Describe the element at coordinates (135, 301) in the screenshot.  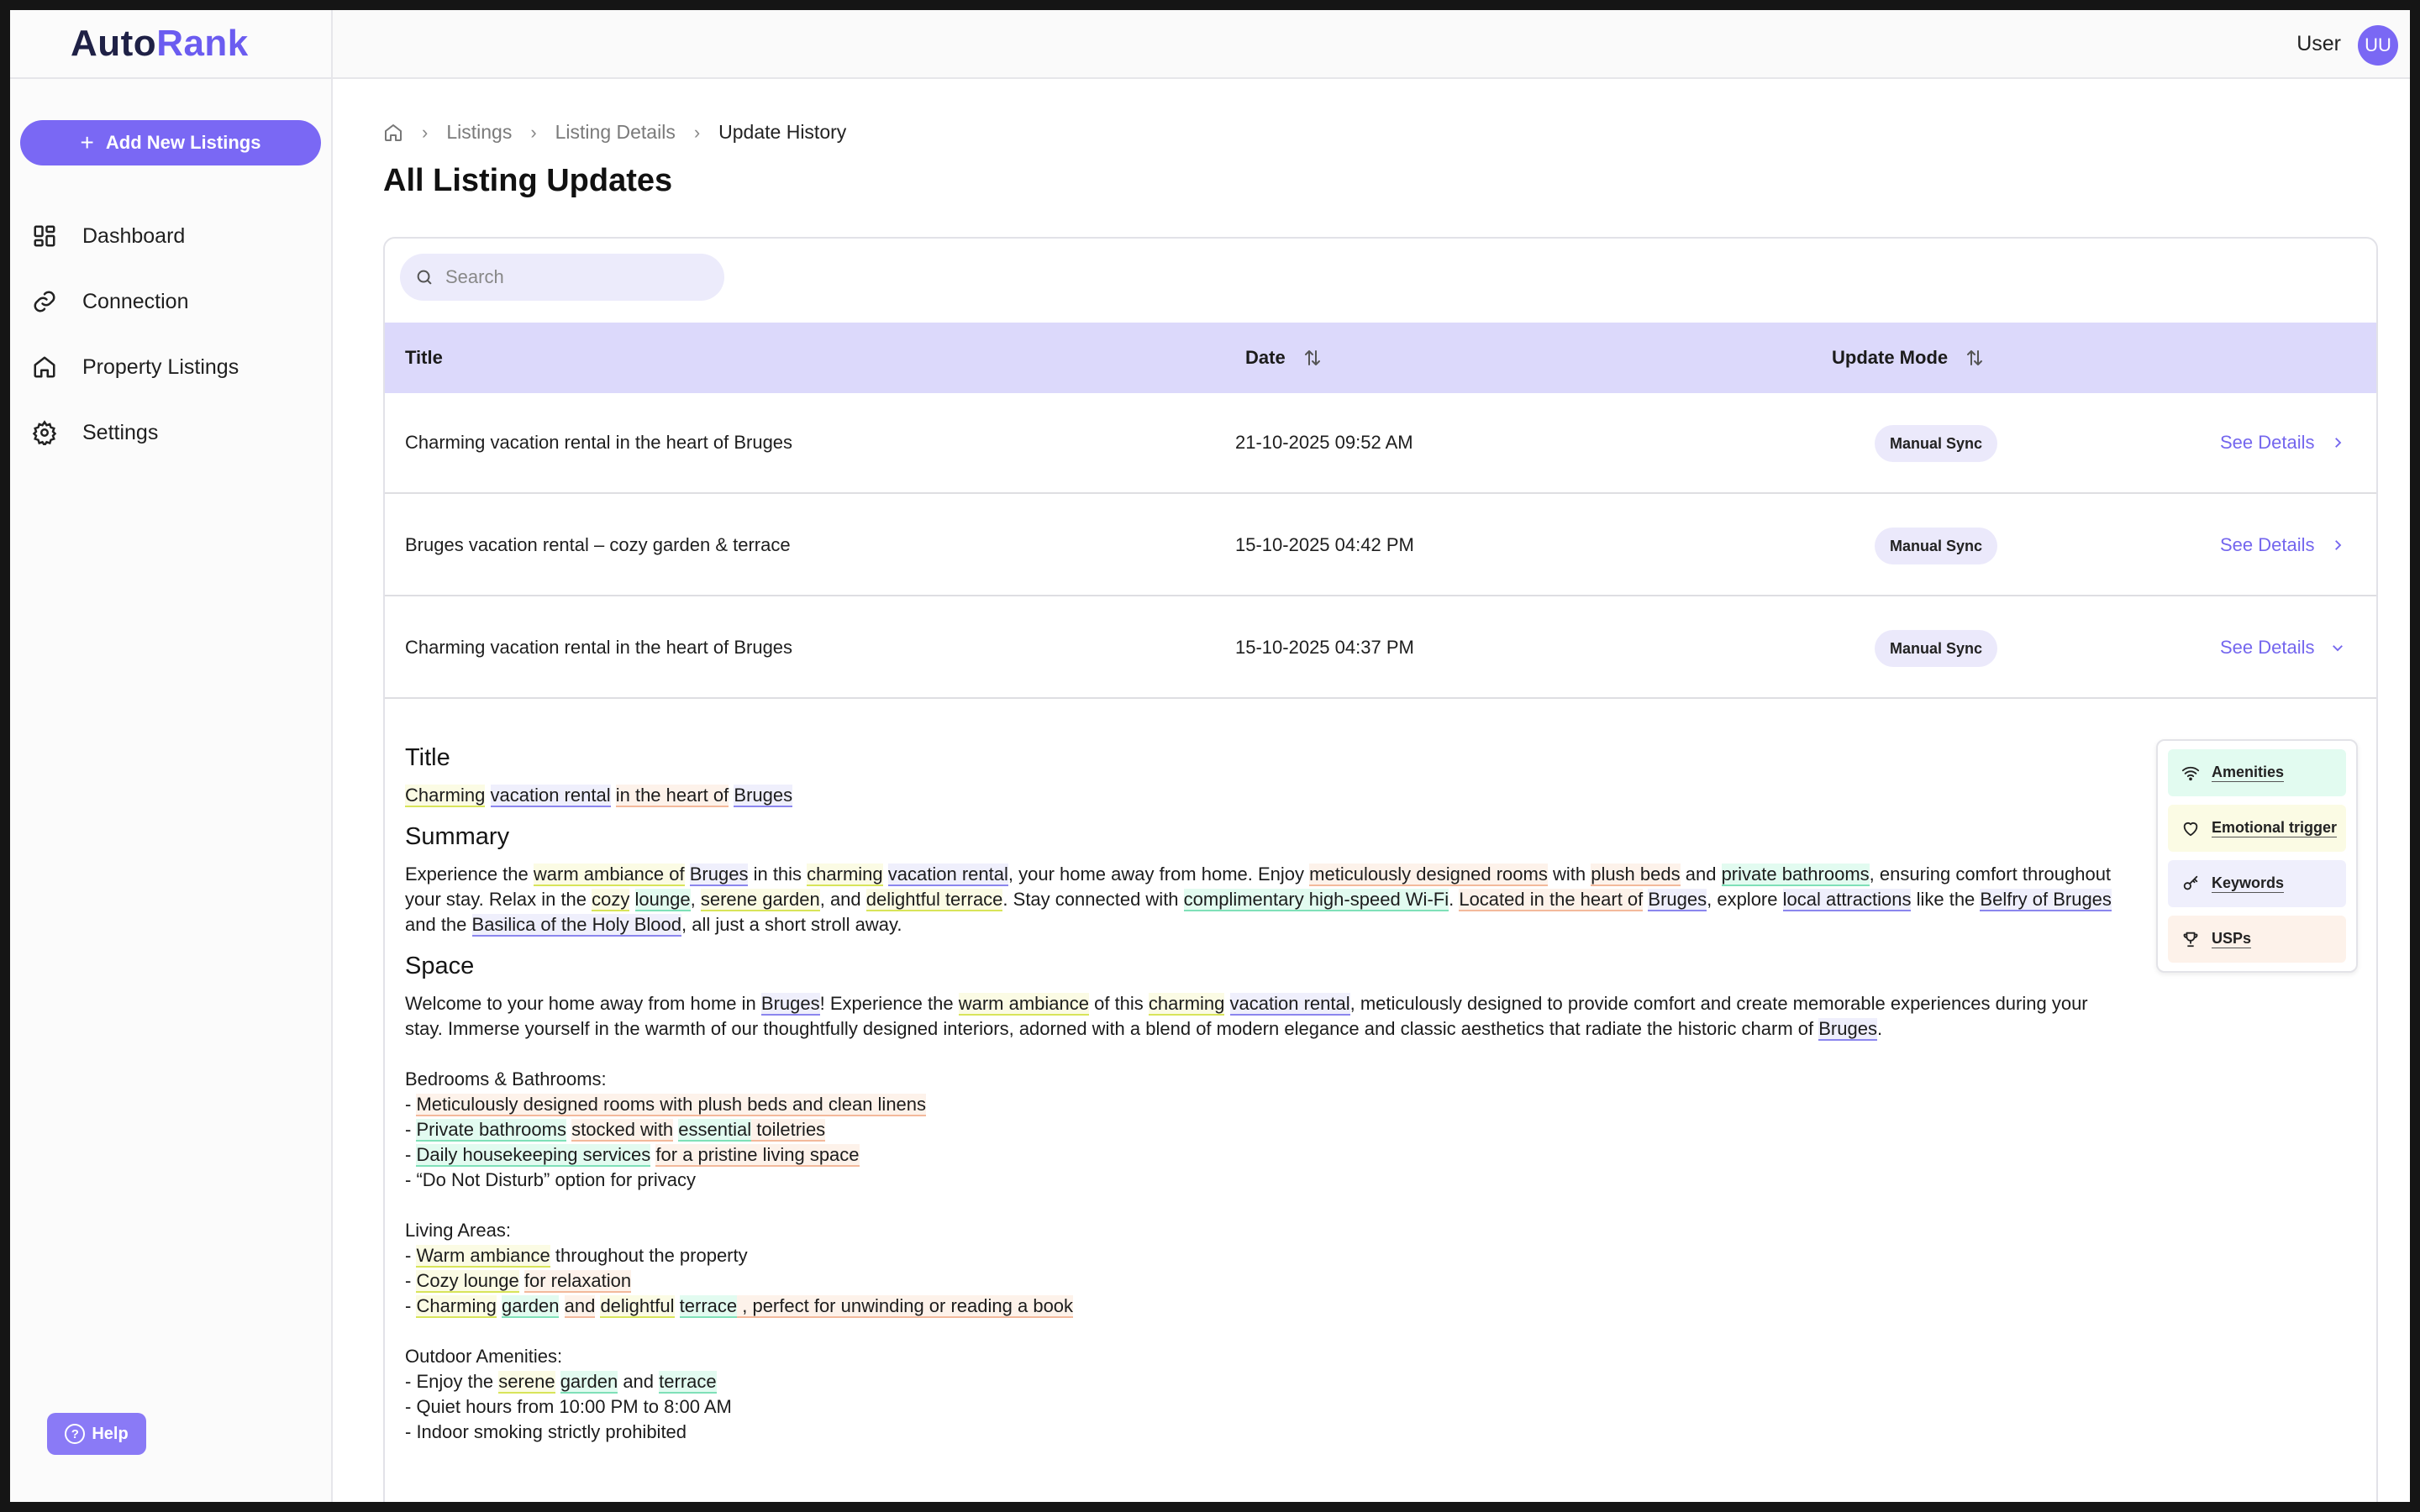
I see `sidebar-item-label: Connection` at that location.